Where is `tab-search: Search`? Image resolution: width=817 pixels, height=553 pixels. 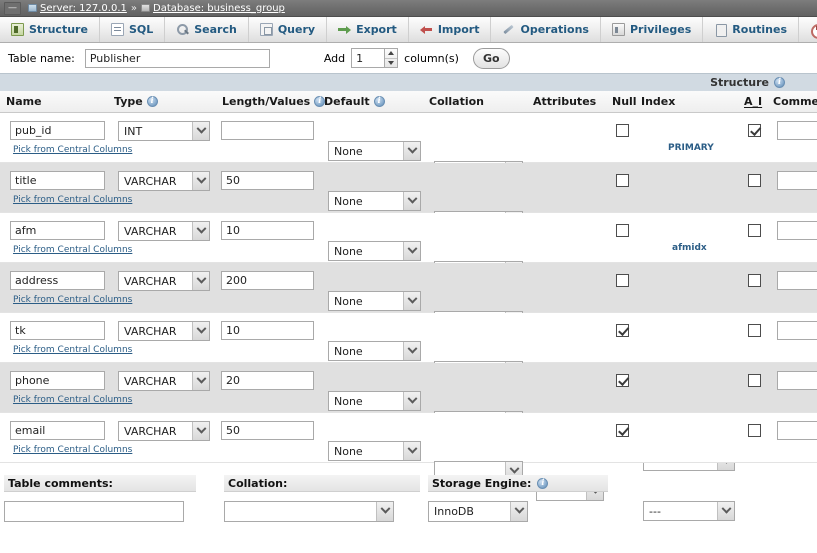 tab-search: Search is located at coordinates (207, 29).